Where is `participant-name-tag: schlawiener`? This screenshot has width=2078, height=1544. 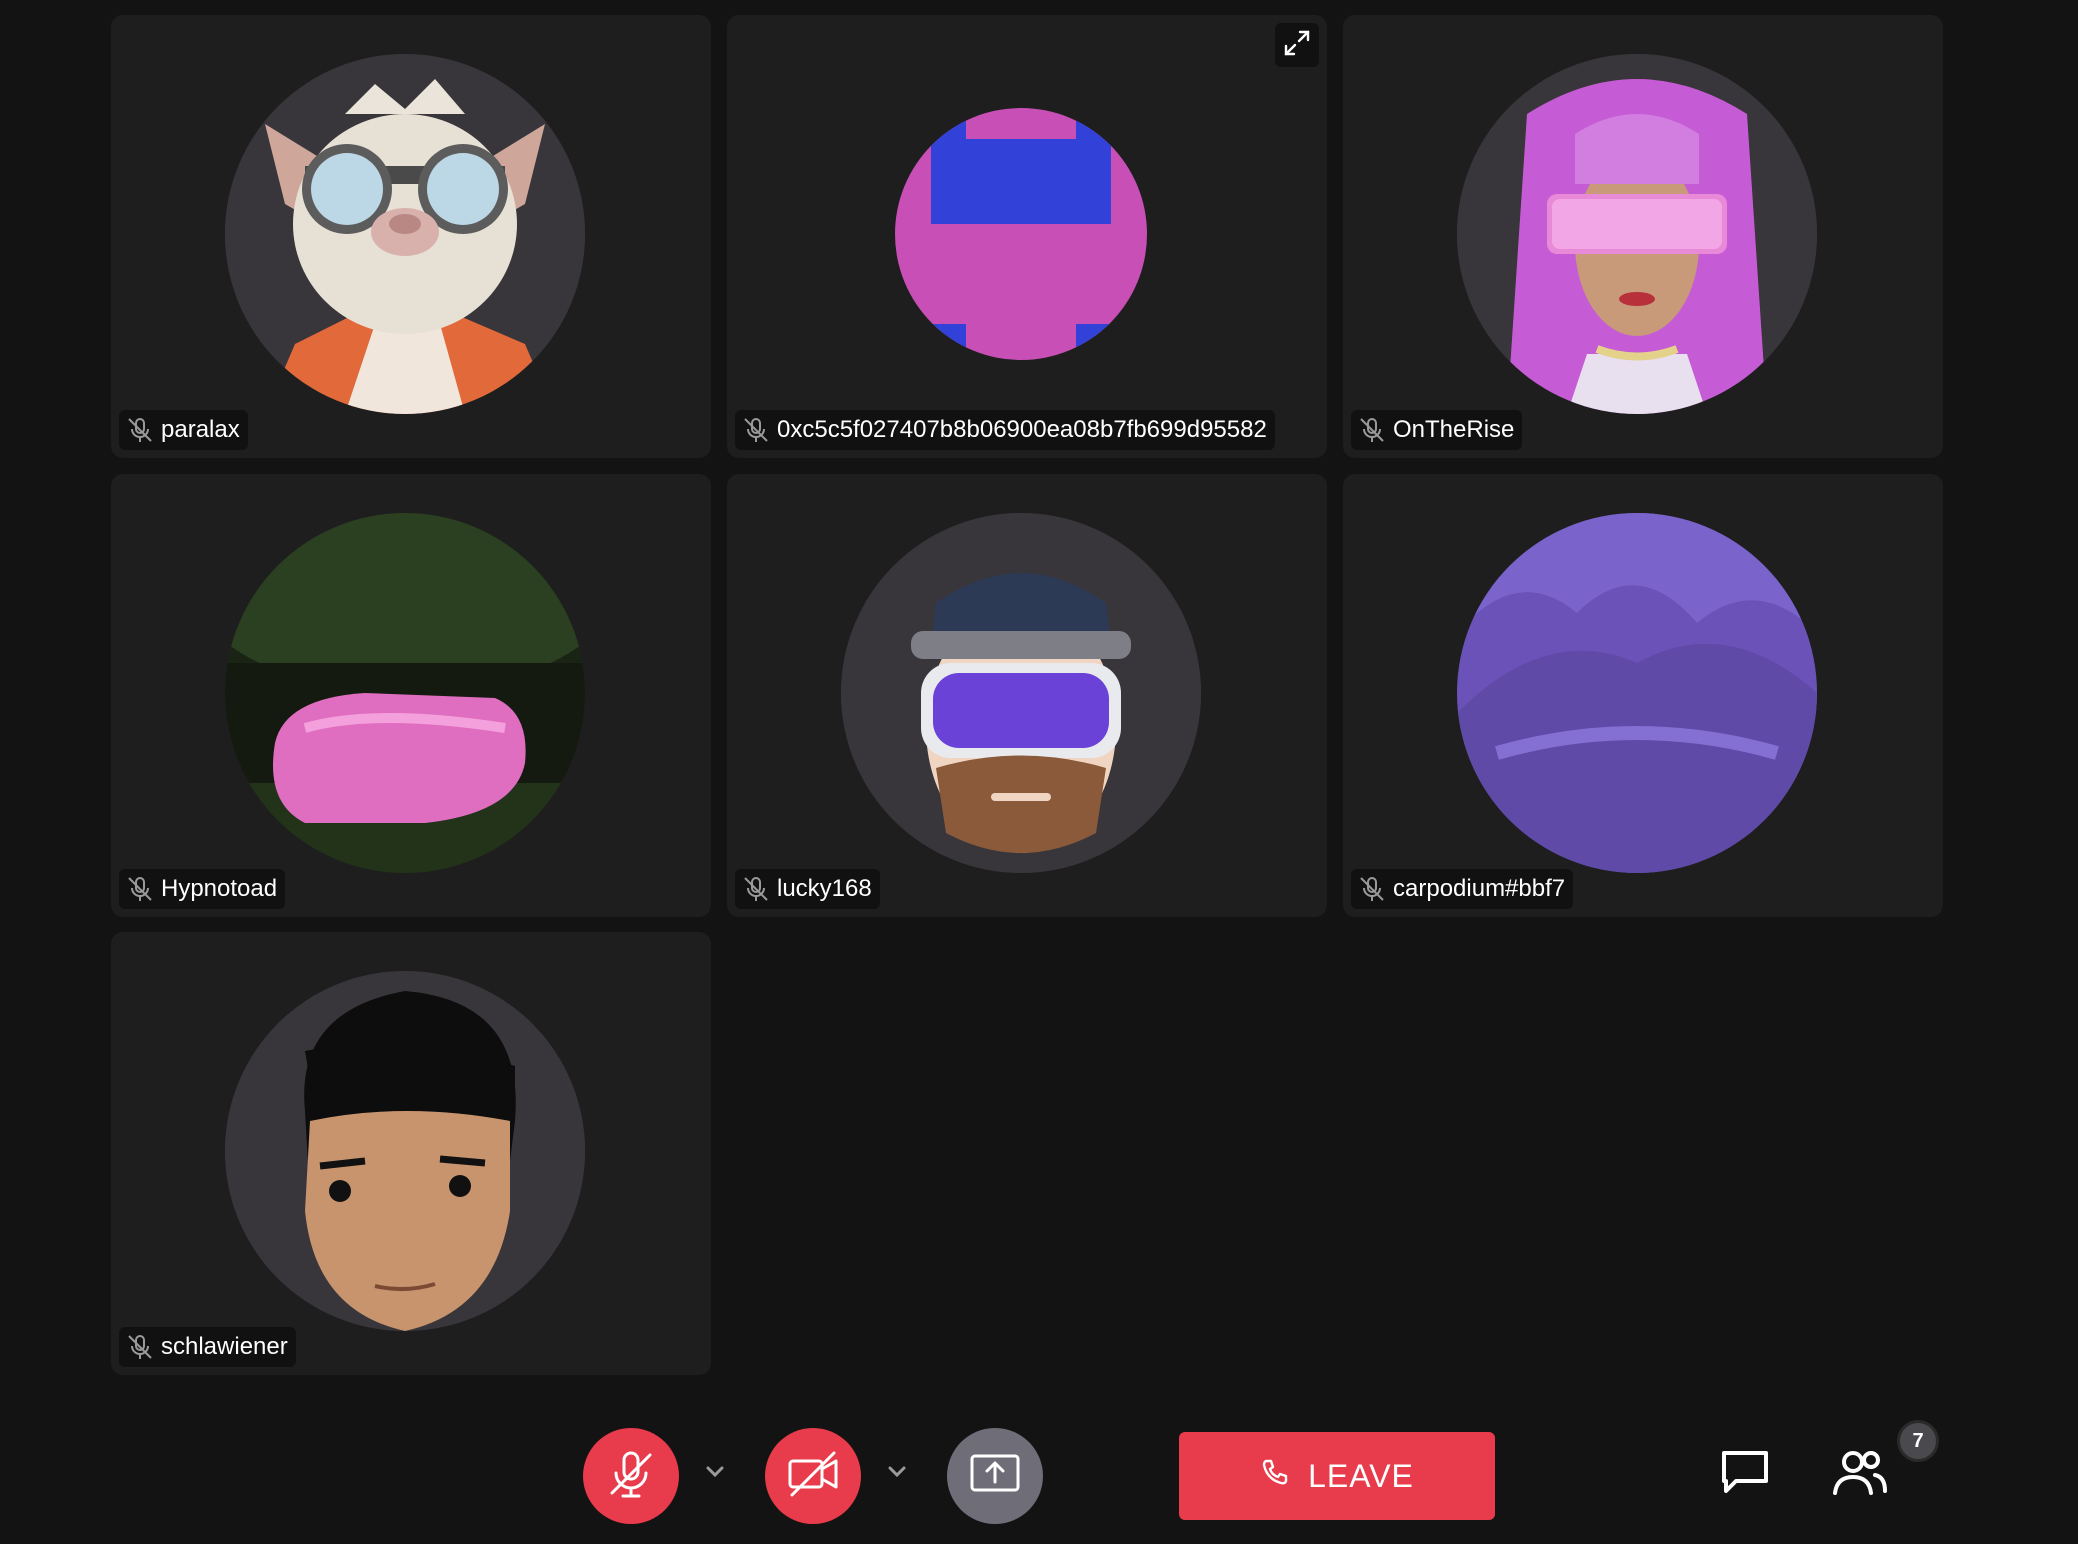
participant-name-tag: schlawiener is located at coordinates (207, 1347).